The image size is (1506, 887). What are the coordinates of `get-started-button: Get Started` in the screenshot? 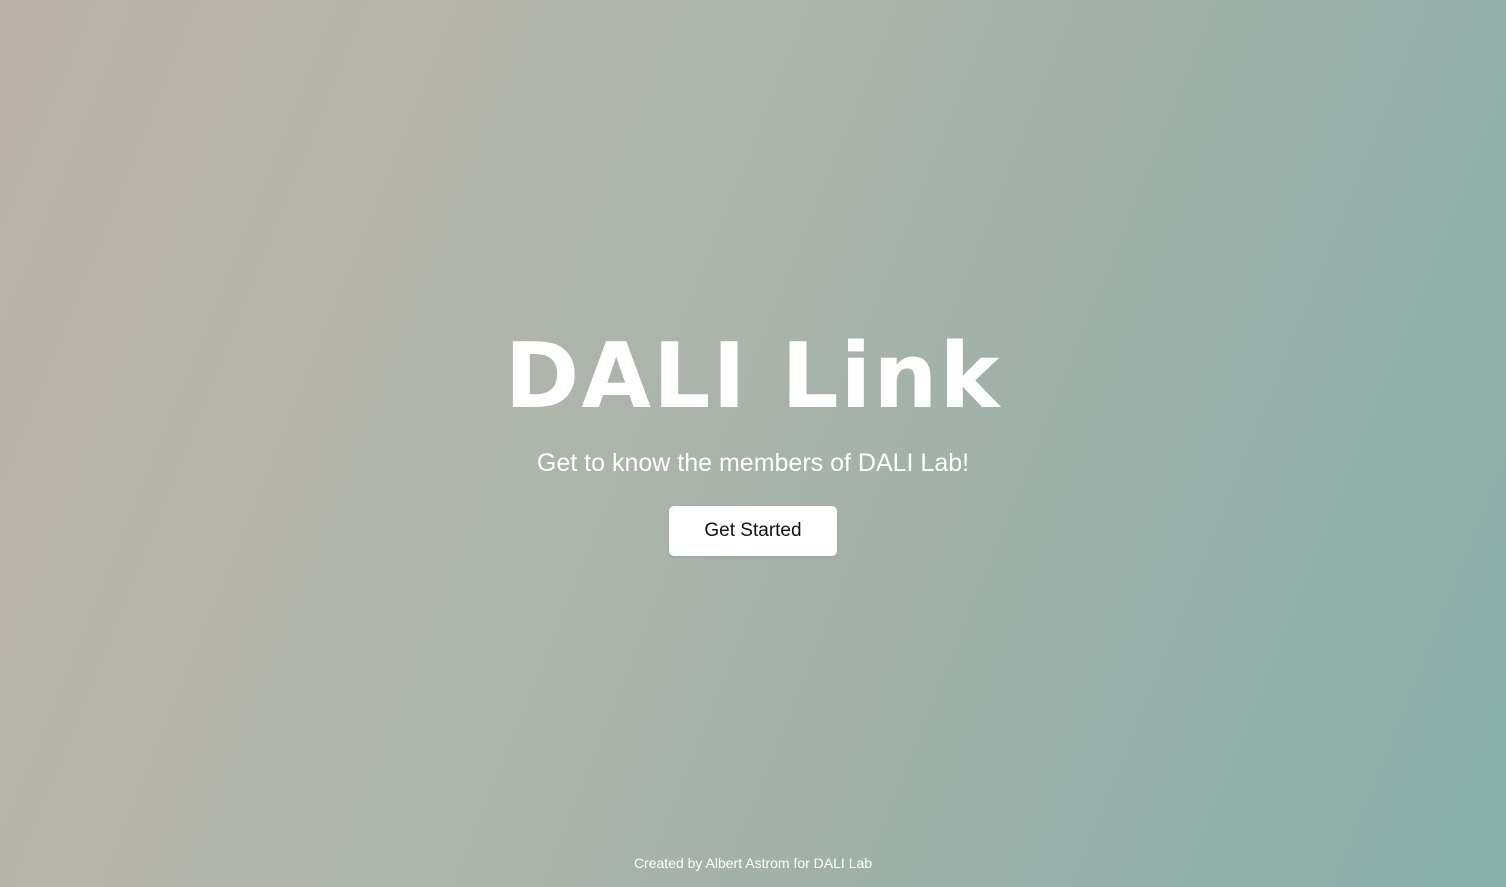 It's located at (753, 531).